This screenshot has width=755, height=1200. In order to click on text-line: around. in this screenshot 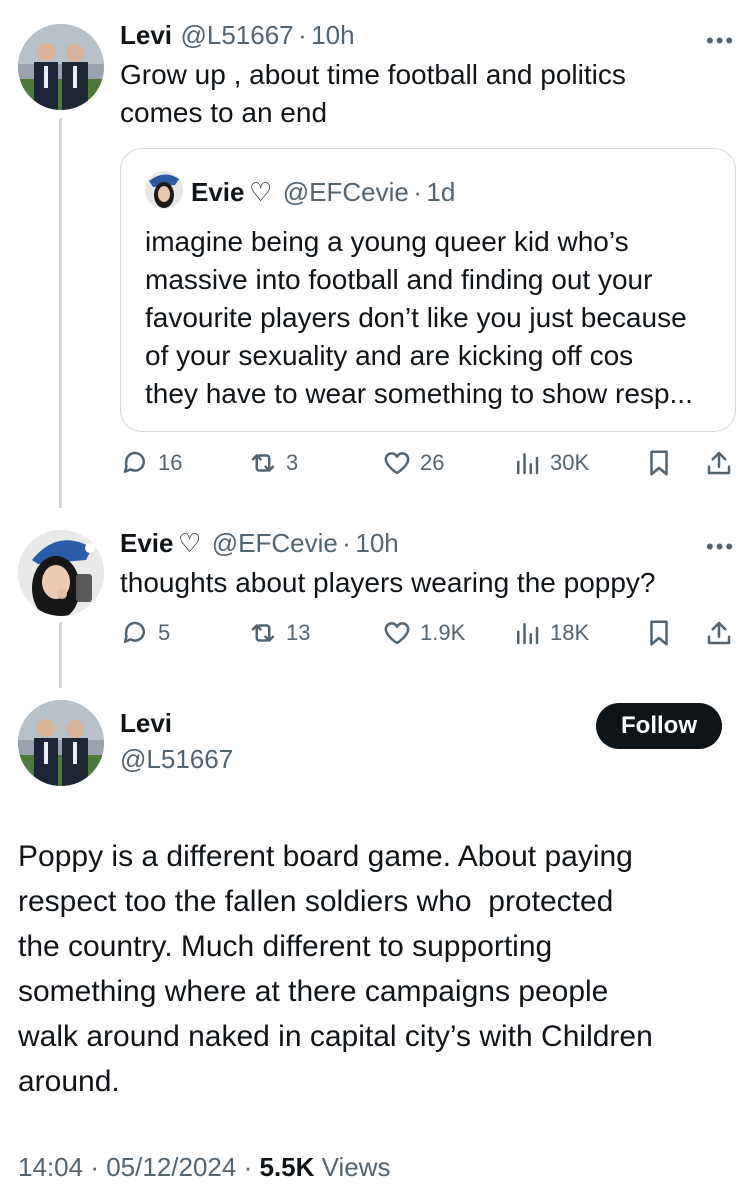, I will do `click(69, 1081)`.